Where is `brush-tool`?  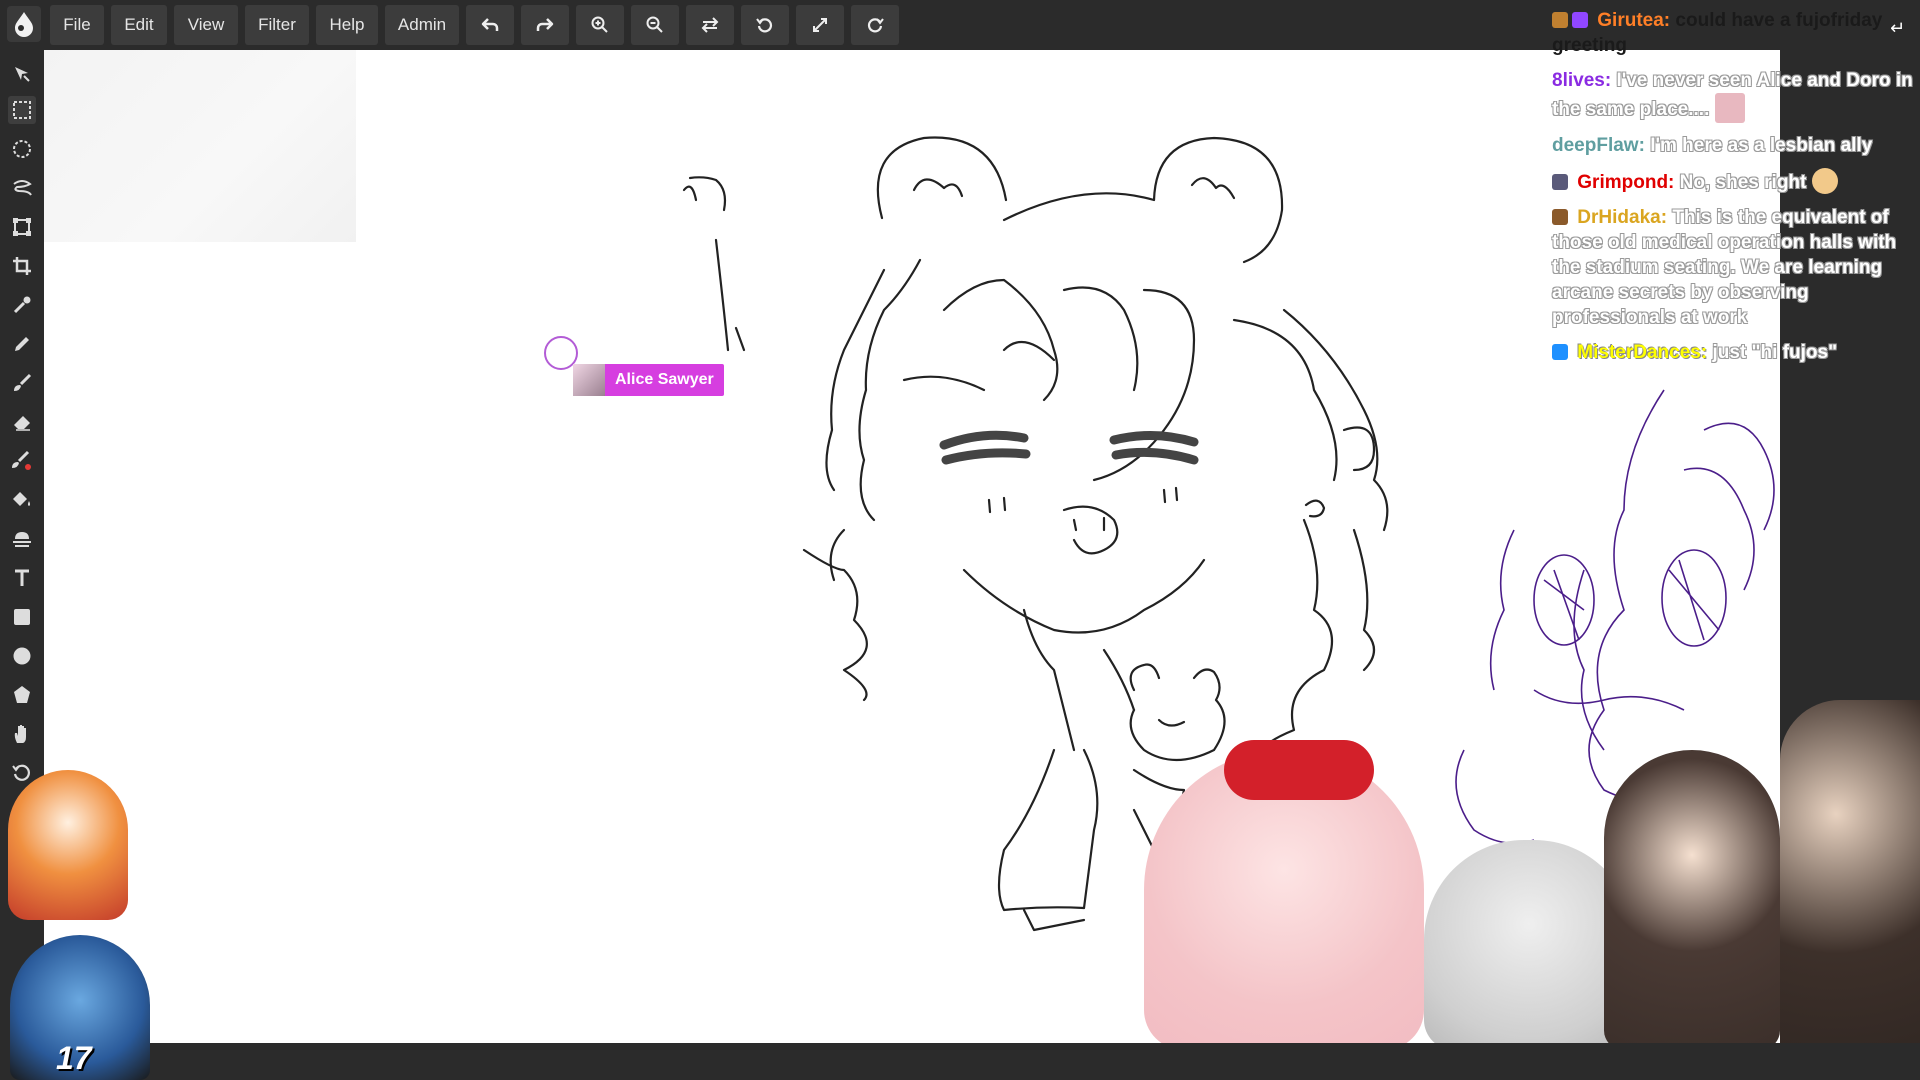 brush-tool is located at coordinates (22, 383).